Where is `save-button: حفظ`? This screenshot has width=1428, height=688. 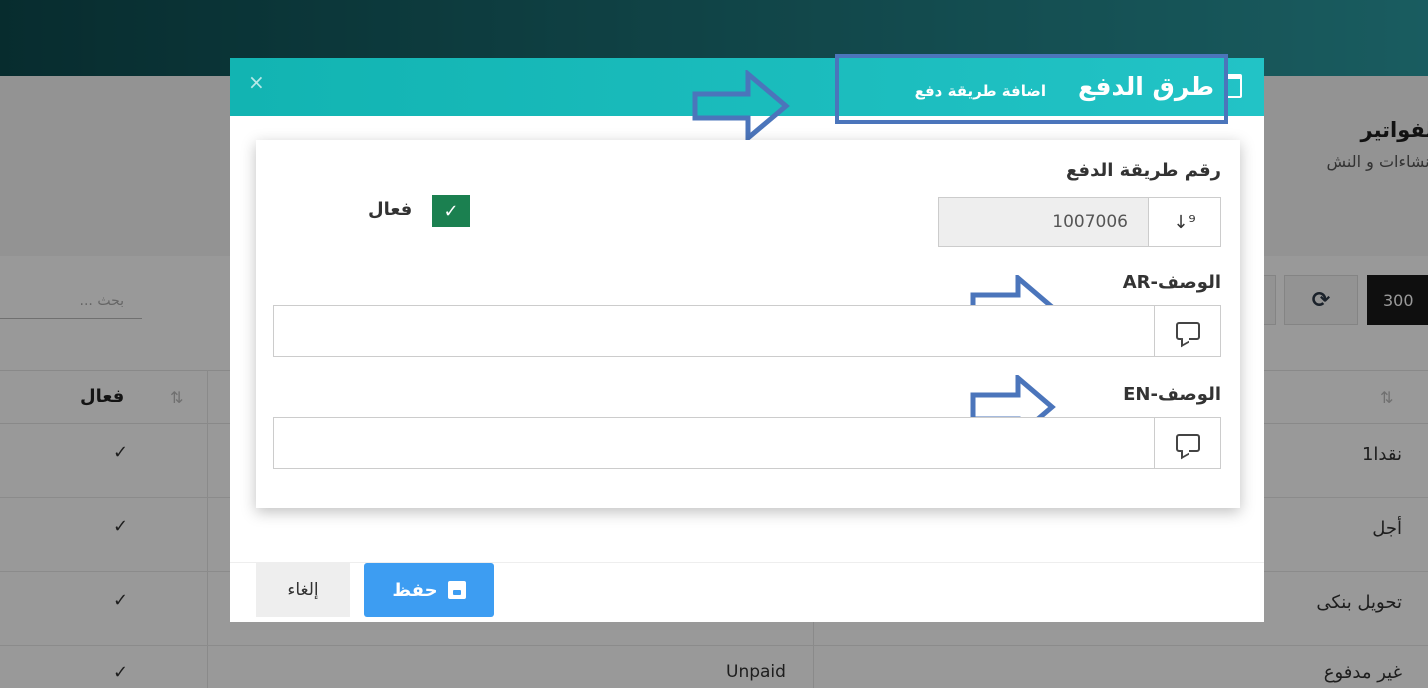
save-button: حفظ is located at coordinates (429, 590).